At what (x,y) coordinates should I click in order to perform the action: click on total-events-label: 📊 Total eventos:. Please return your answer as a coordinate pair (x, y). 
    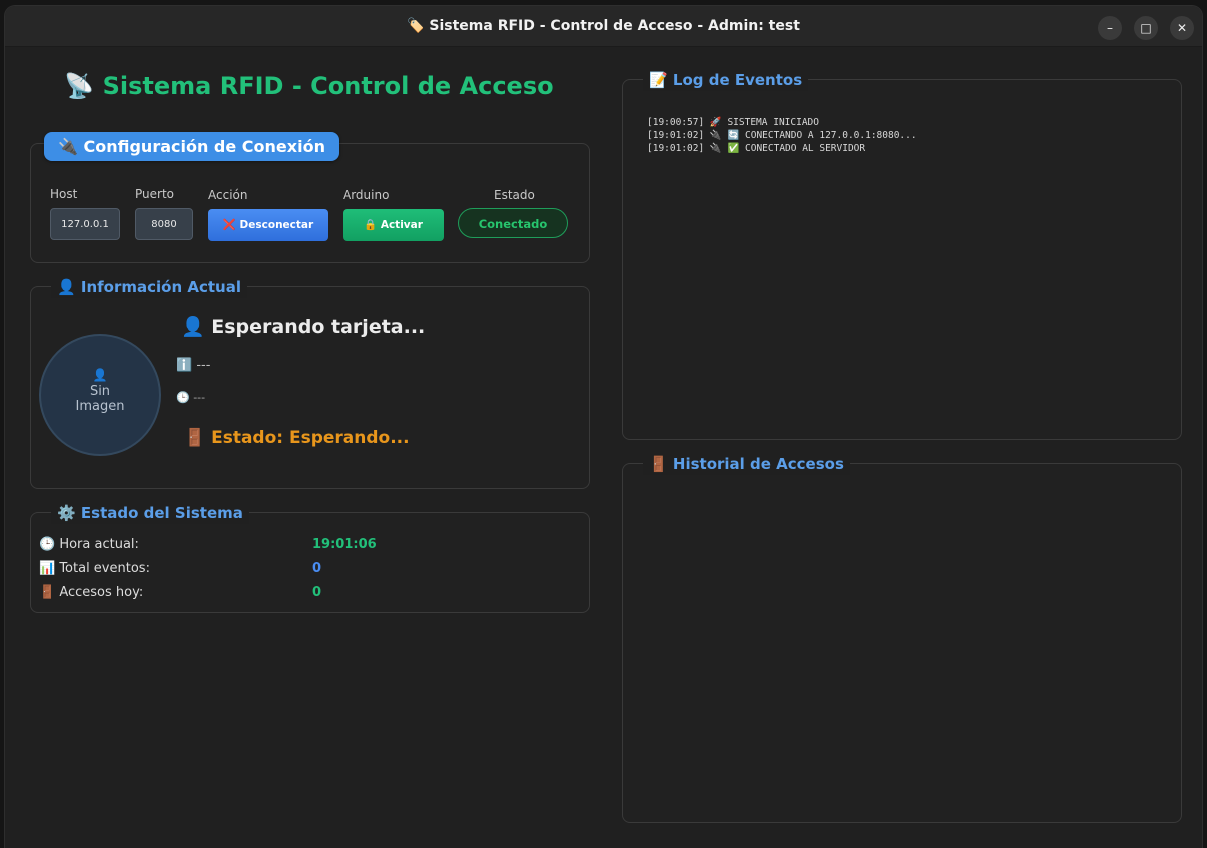
    Looking at the image, I should click on (94, 568).